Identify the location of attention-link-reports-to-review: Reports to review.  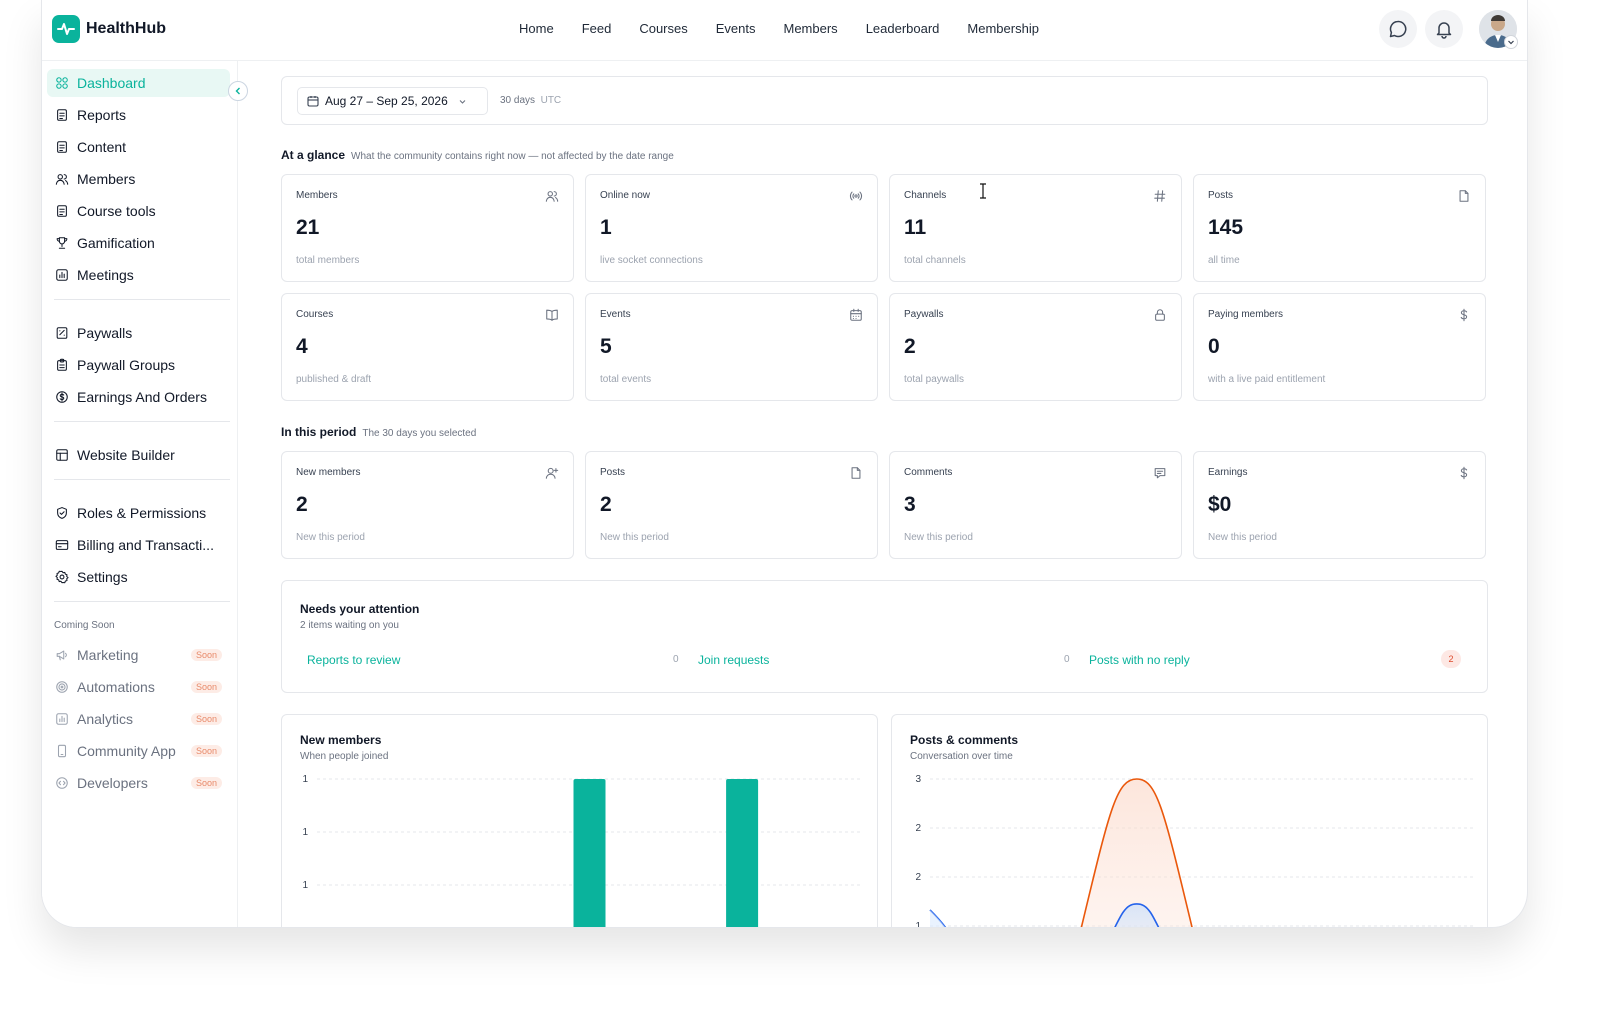
(353, 660).